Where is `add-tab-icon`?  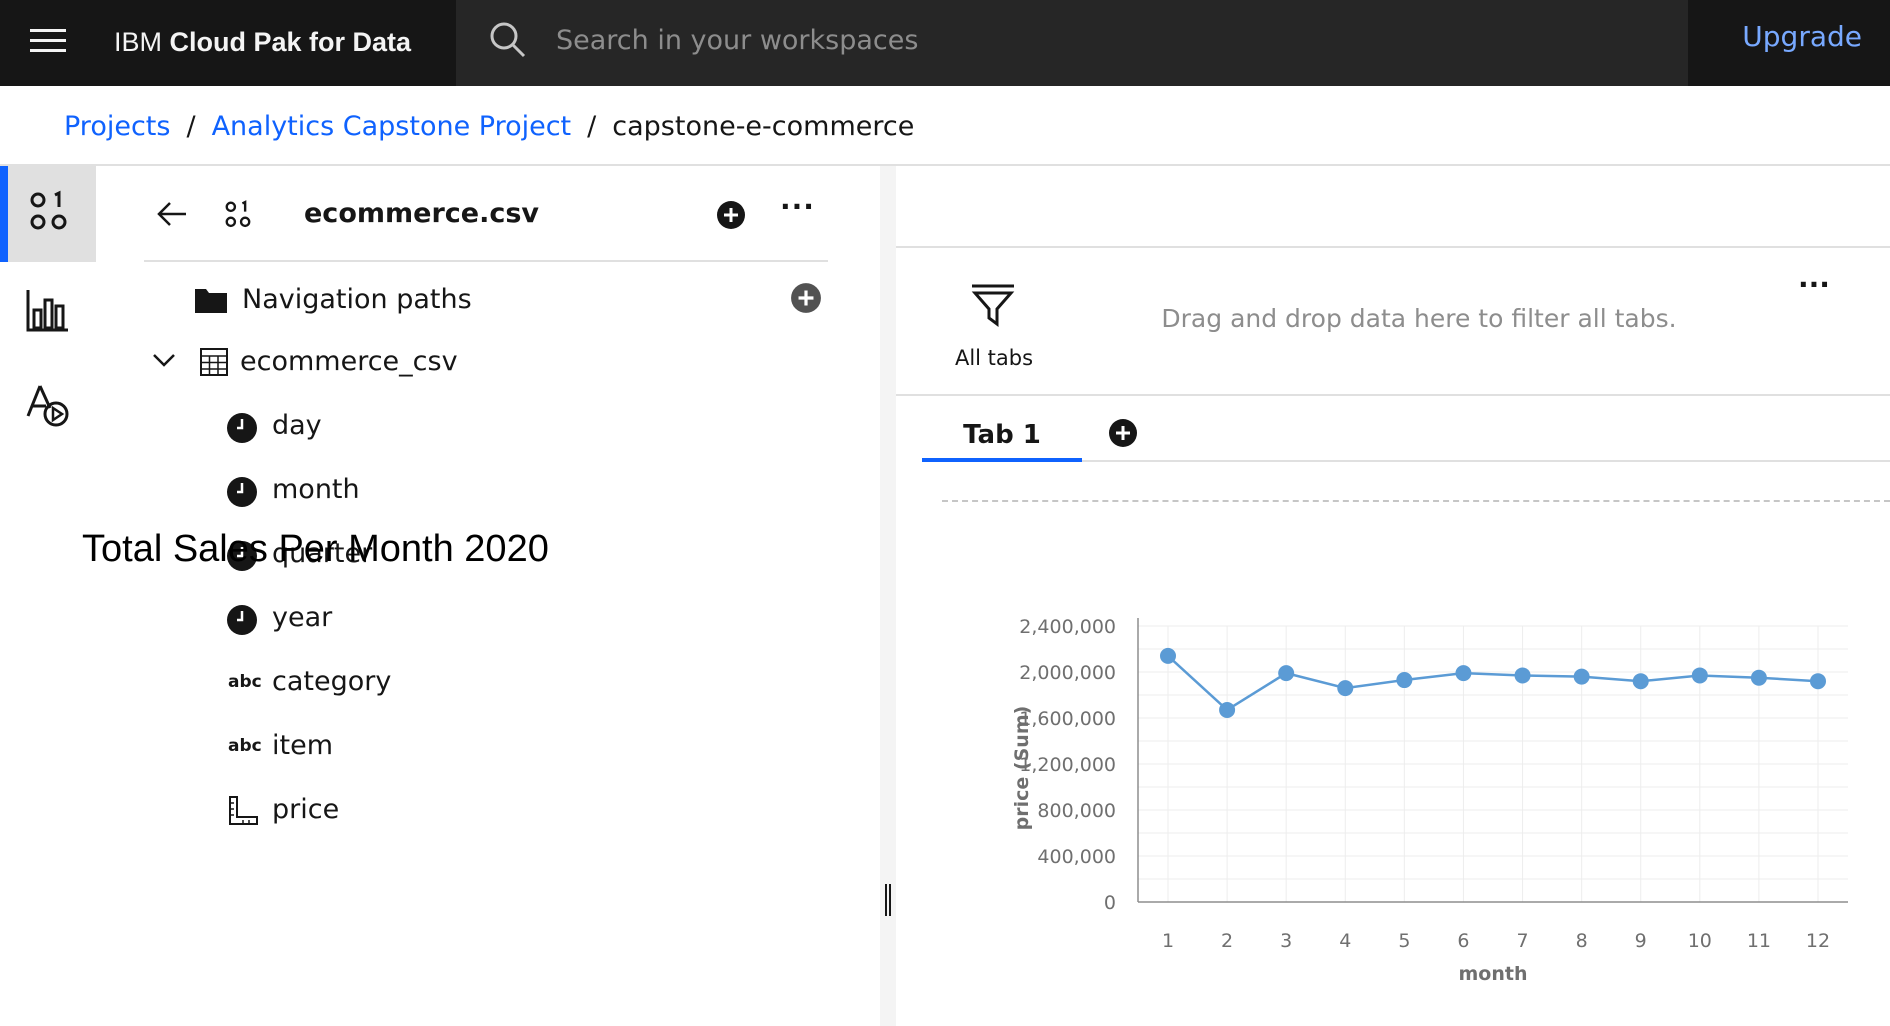
add-tab-icon is located at coordinates (1123, 433).